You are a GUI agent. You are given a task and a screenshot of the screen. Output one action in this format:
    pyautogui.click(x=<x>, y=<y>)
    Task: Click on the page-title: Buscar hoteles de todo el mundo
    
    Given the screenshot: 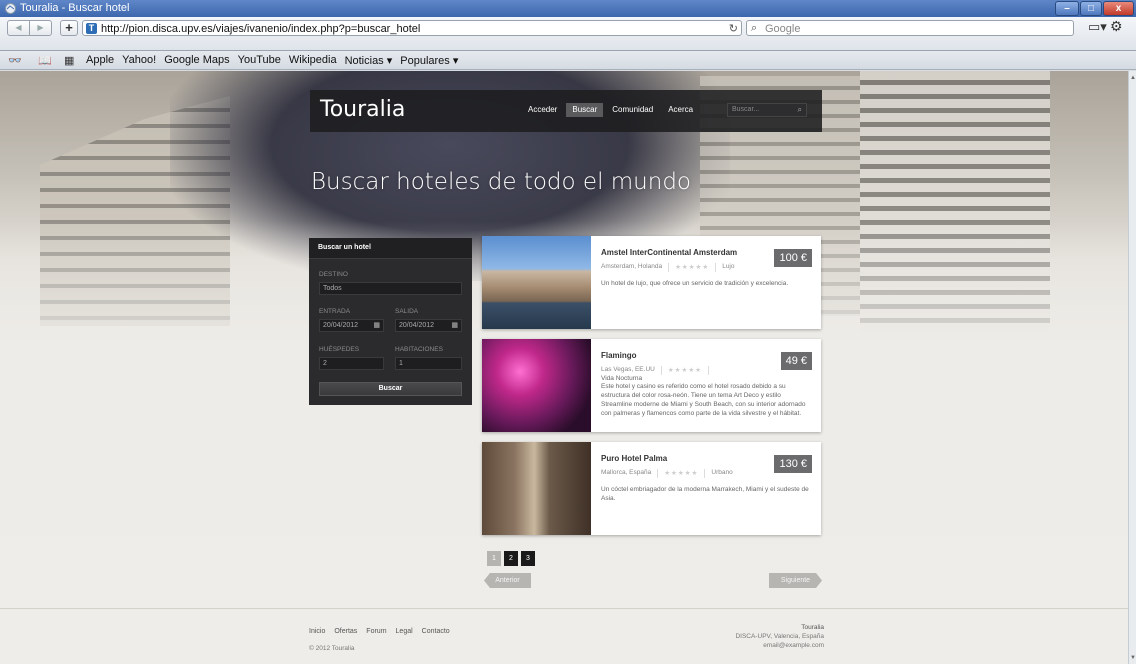 What is the action you would take?
    pyautogui.click(x=501, y=182)
    